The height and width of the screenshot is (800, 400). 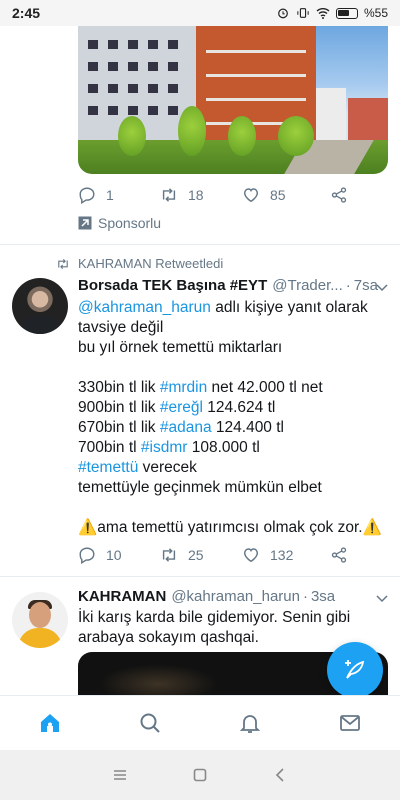 I want to click on tab-notifications, so click(x=250, y=723).